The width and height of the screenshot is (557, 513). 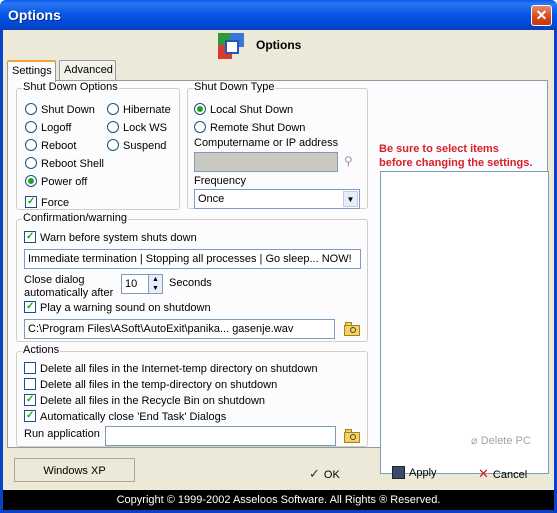 What do you see at coordinates (439, 149) in the screenshot?
I see `warning-line-1: Be sure to select items` at bounding box center [439, 149].